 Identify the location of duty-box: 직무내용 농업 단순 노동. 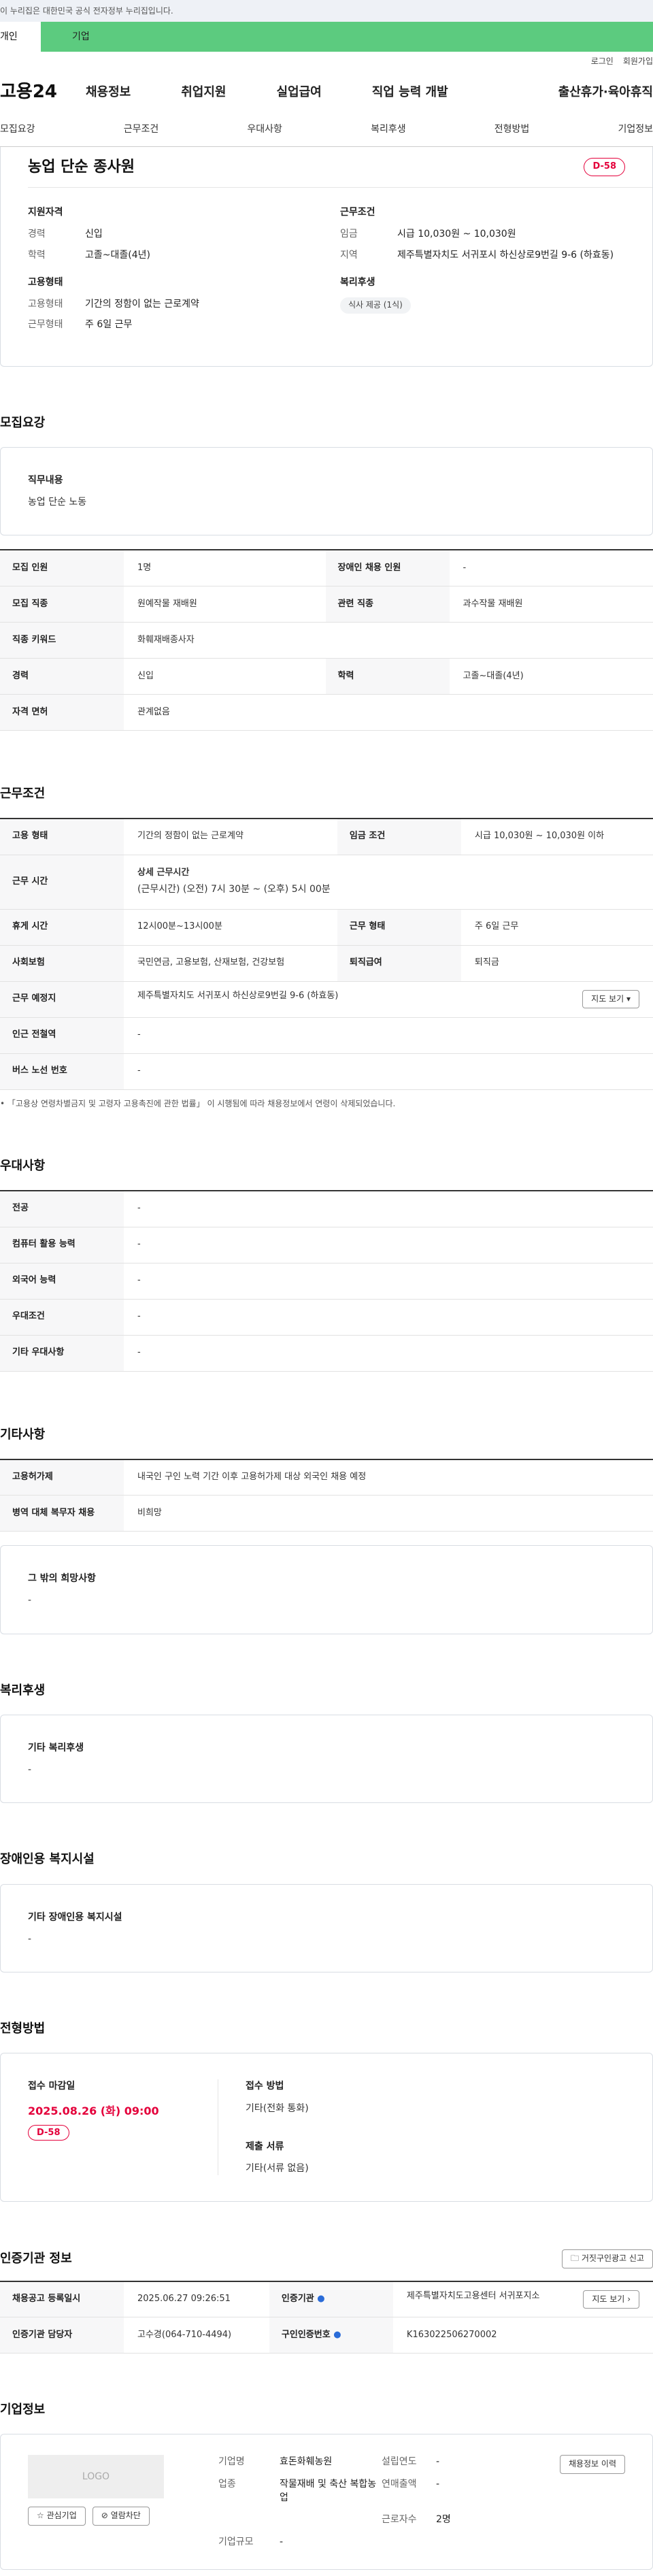
(326, 491).